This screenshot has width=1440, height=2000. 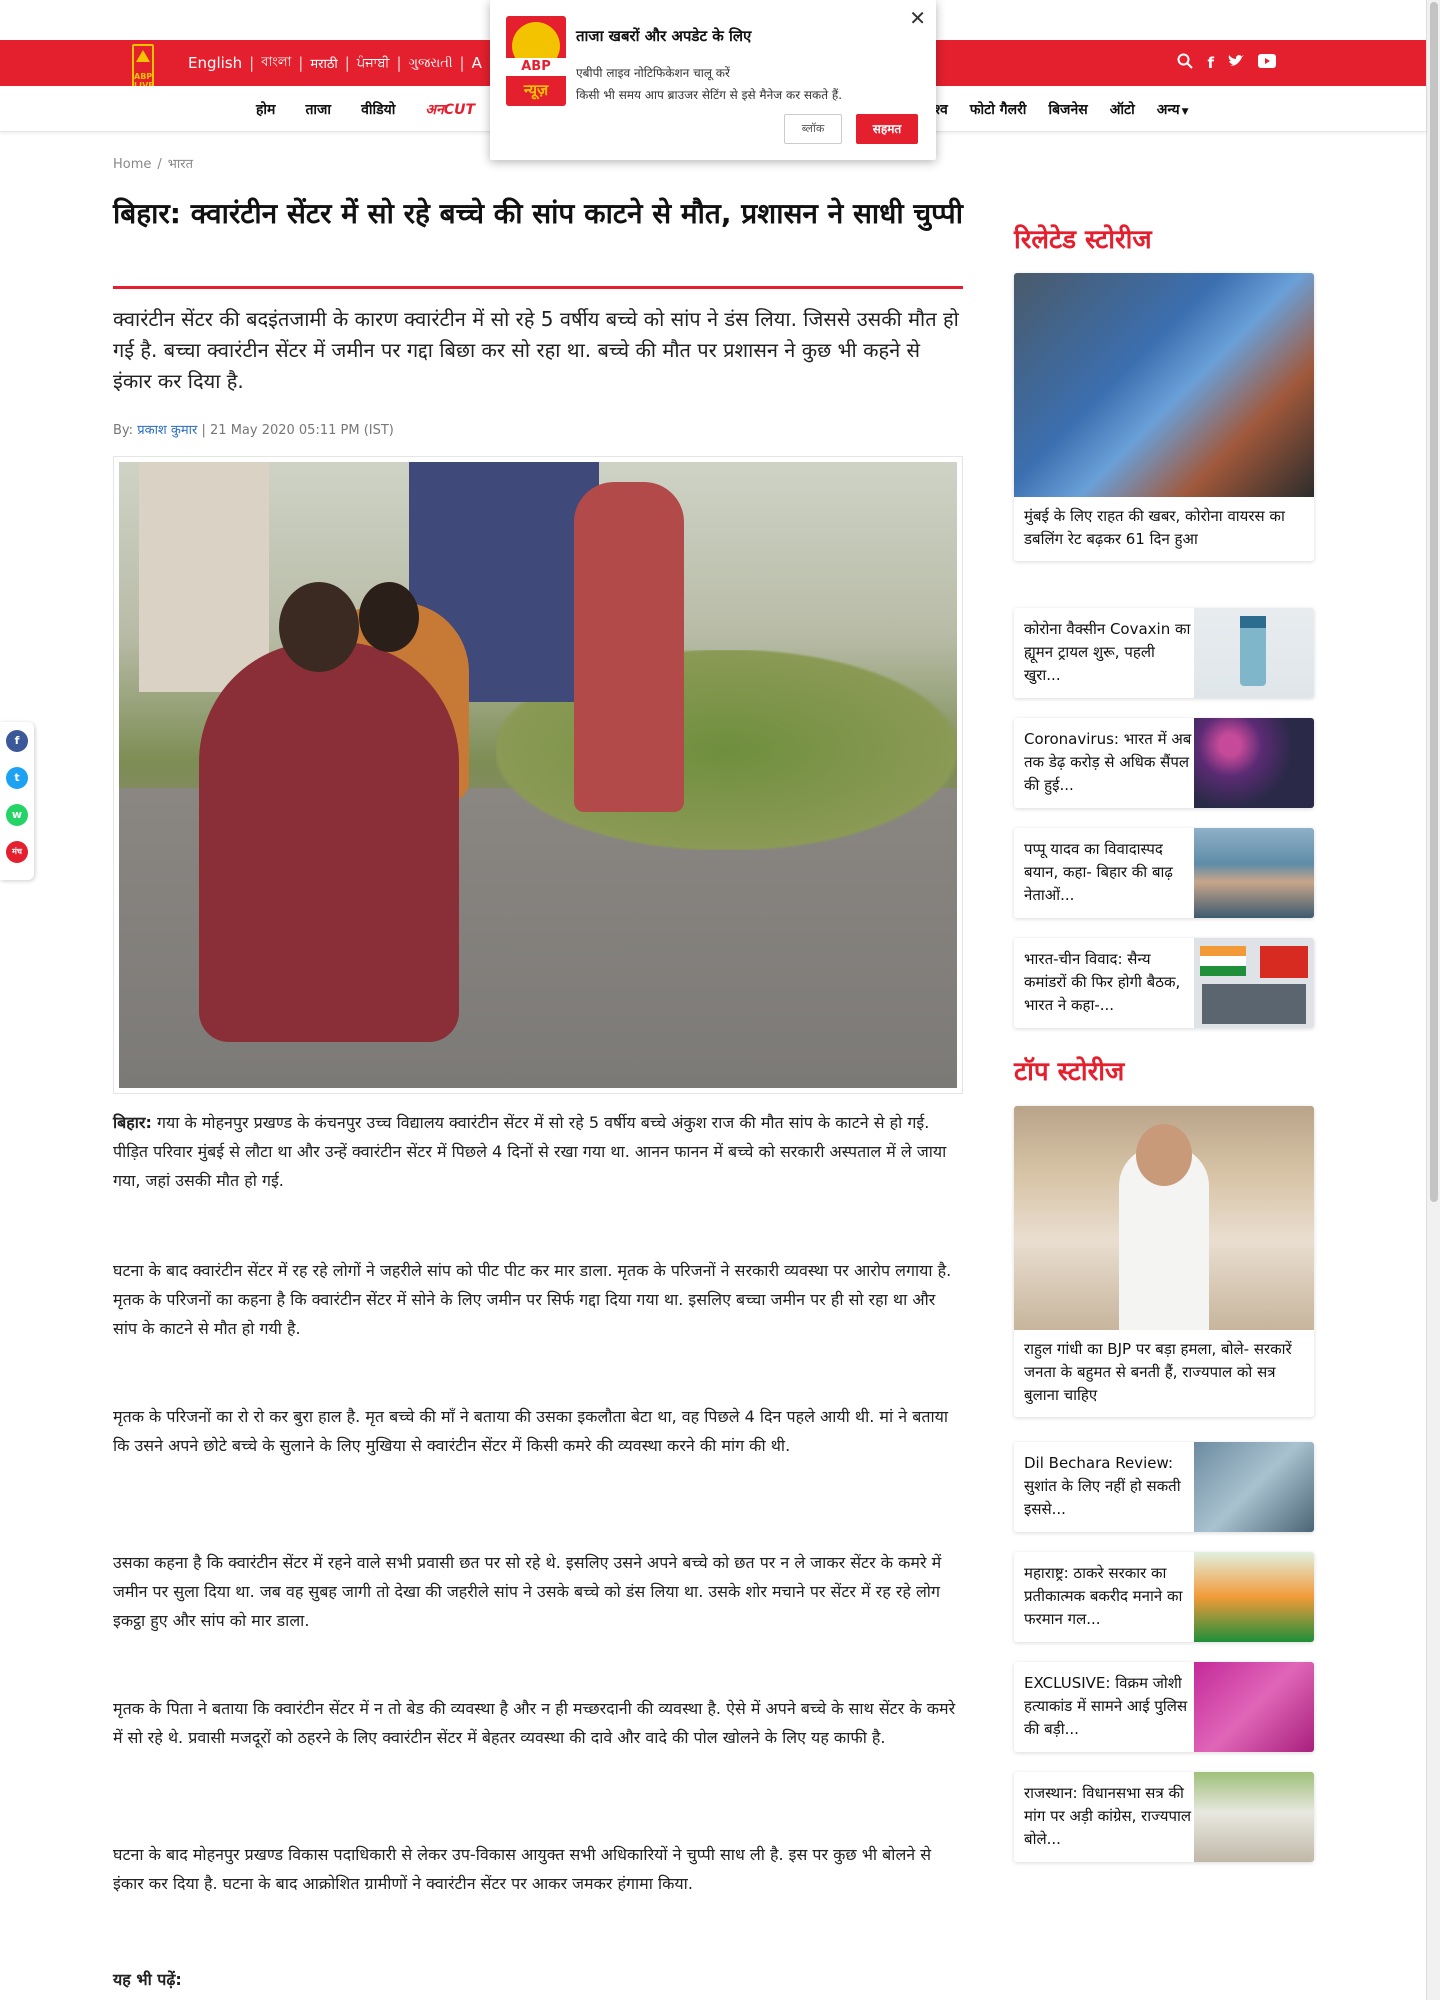 What do you see at coordinates (941, 109) in the screenshot?
I see `nav-world: श्व` at bounding box center [941, 109].